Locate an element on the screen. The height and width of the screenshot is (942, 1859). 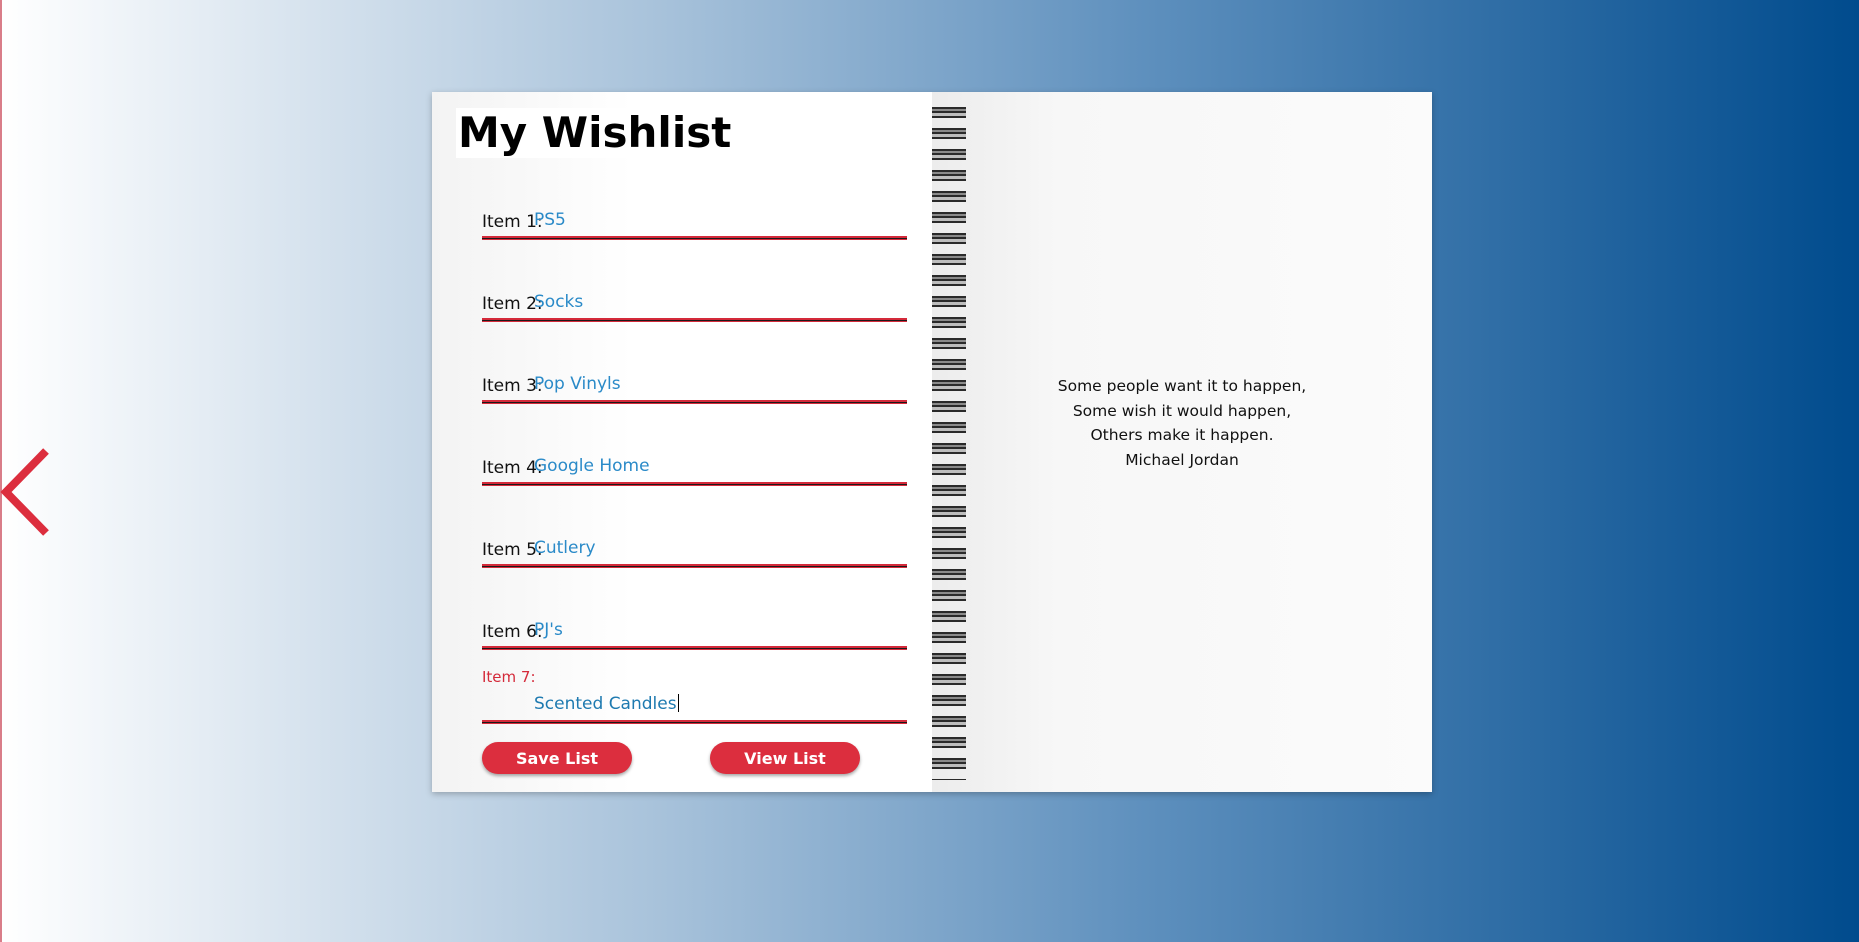
item-1-input: PS5 is located at coordinates (550, 220).